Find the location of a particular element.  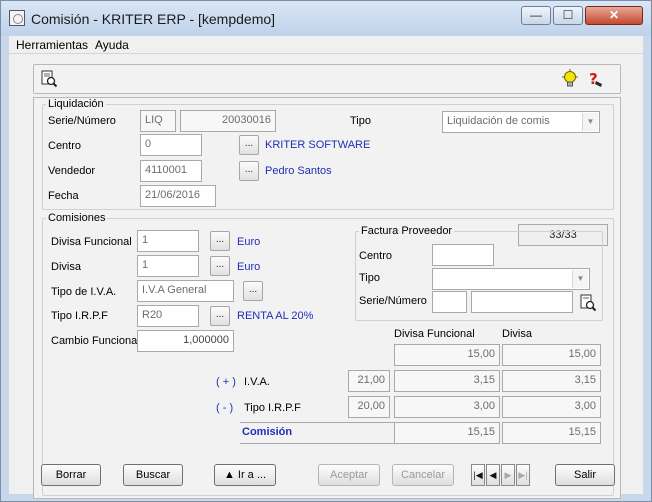

toolbar: ? is located at coordinates (327, 79).